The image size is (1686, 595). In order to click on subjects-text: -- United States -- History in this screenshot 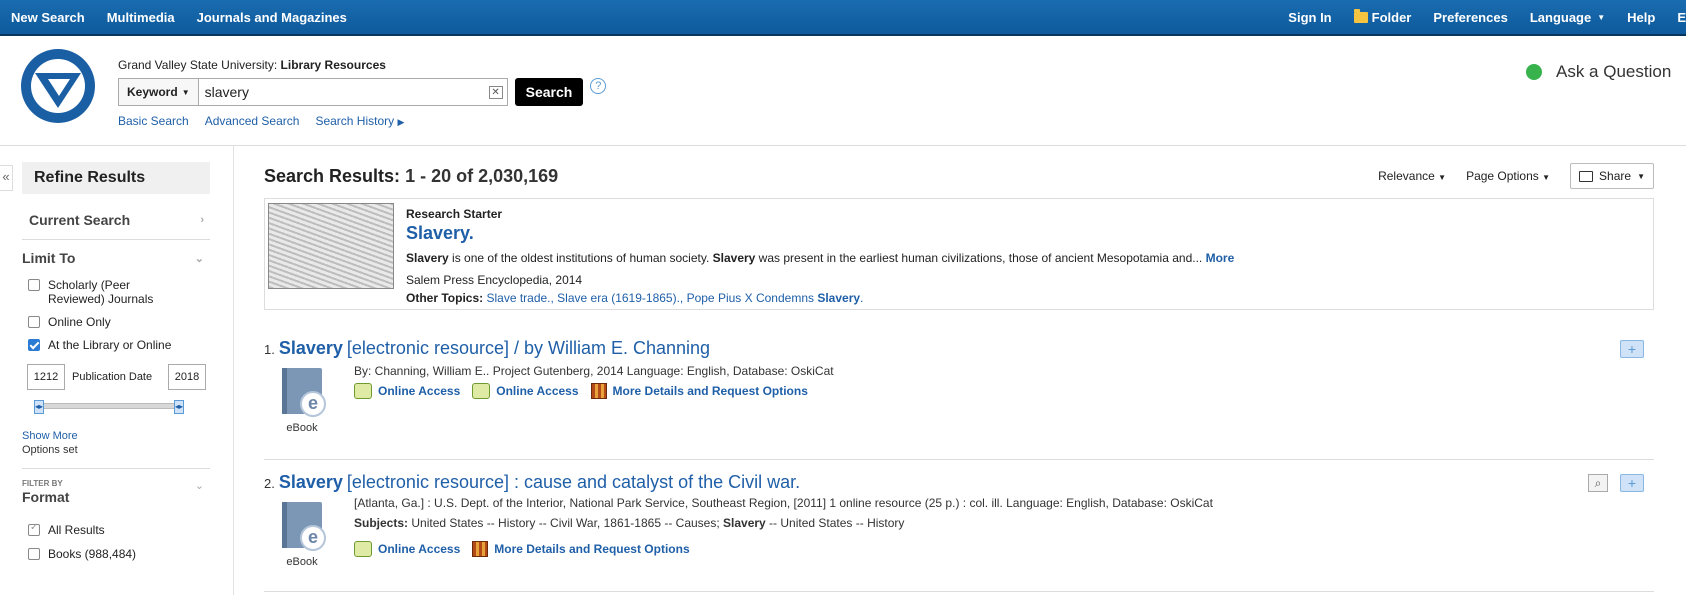, I will do `click(835, 523)`.